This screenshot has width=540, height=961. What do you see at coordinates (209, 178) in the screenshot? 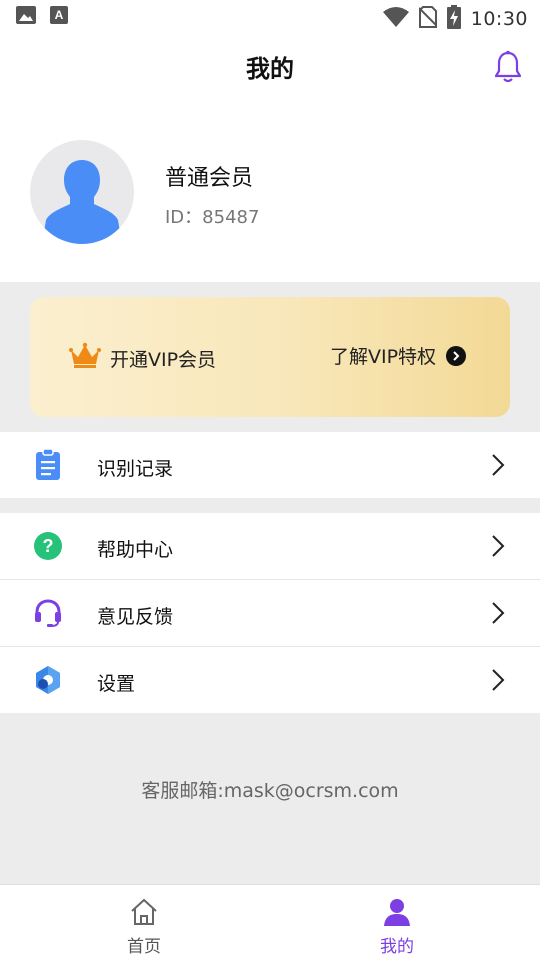
I see `member-level: 普通会员` at bounding box center [209, 178].